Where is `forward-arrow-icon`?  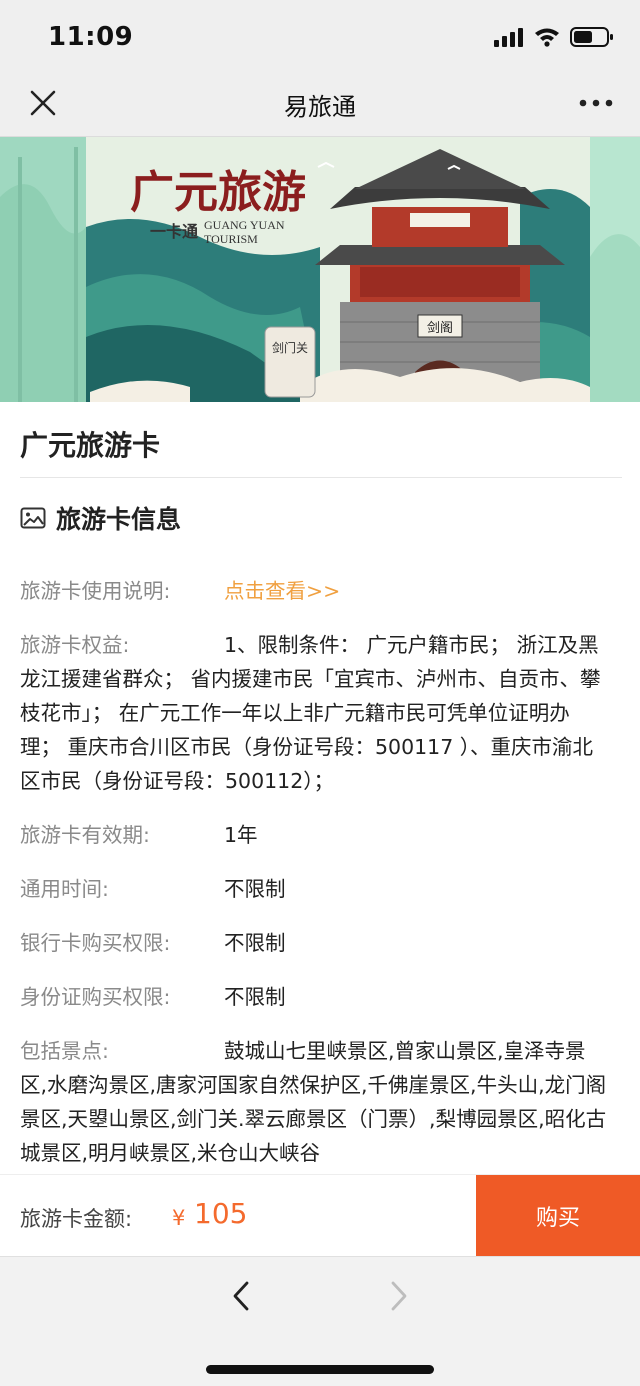
forward-arrow-icon is located at coordinates (398, 1296).